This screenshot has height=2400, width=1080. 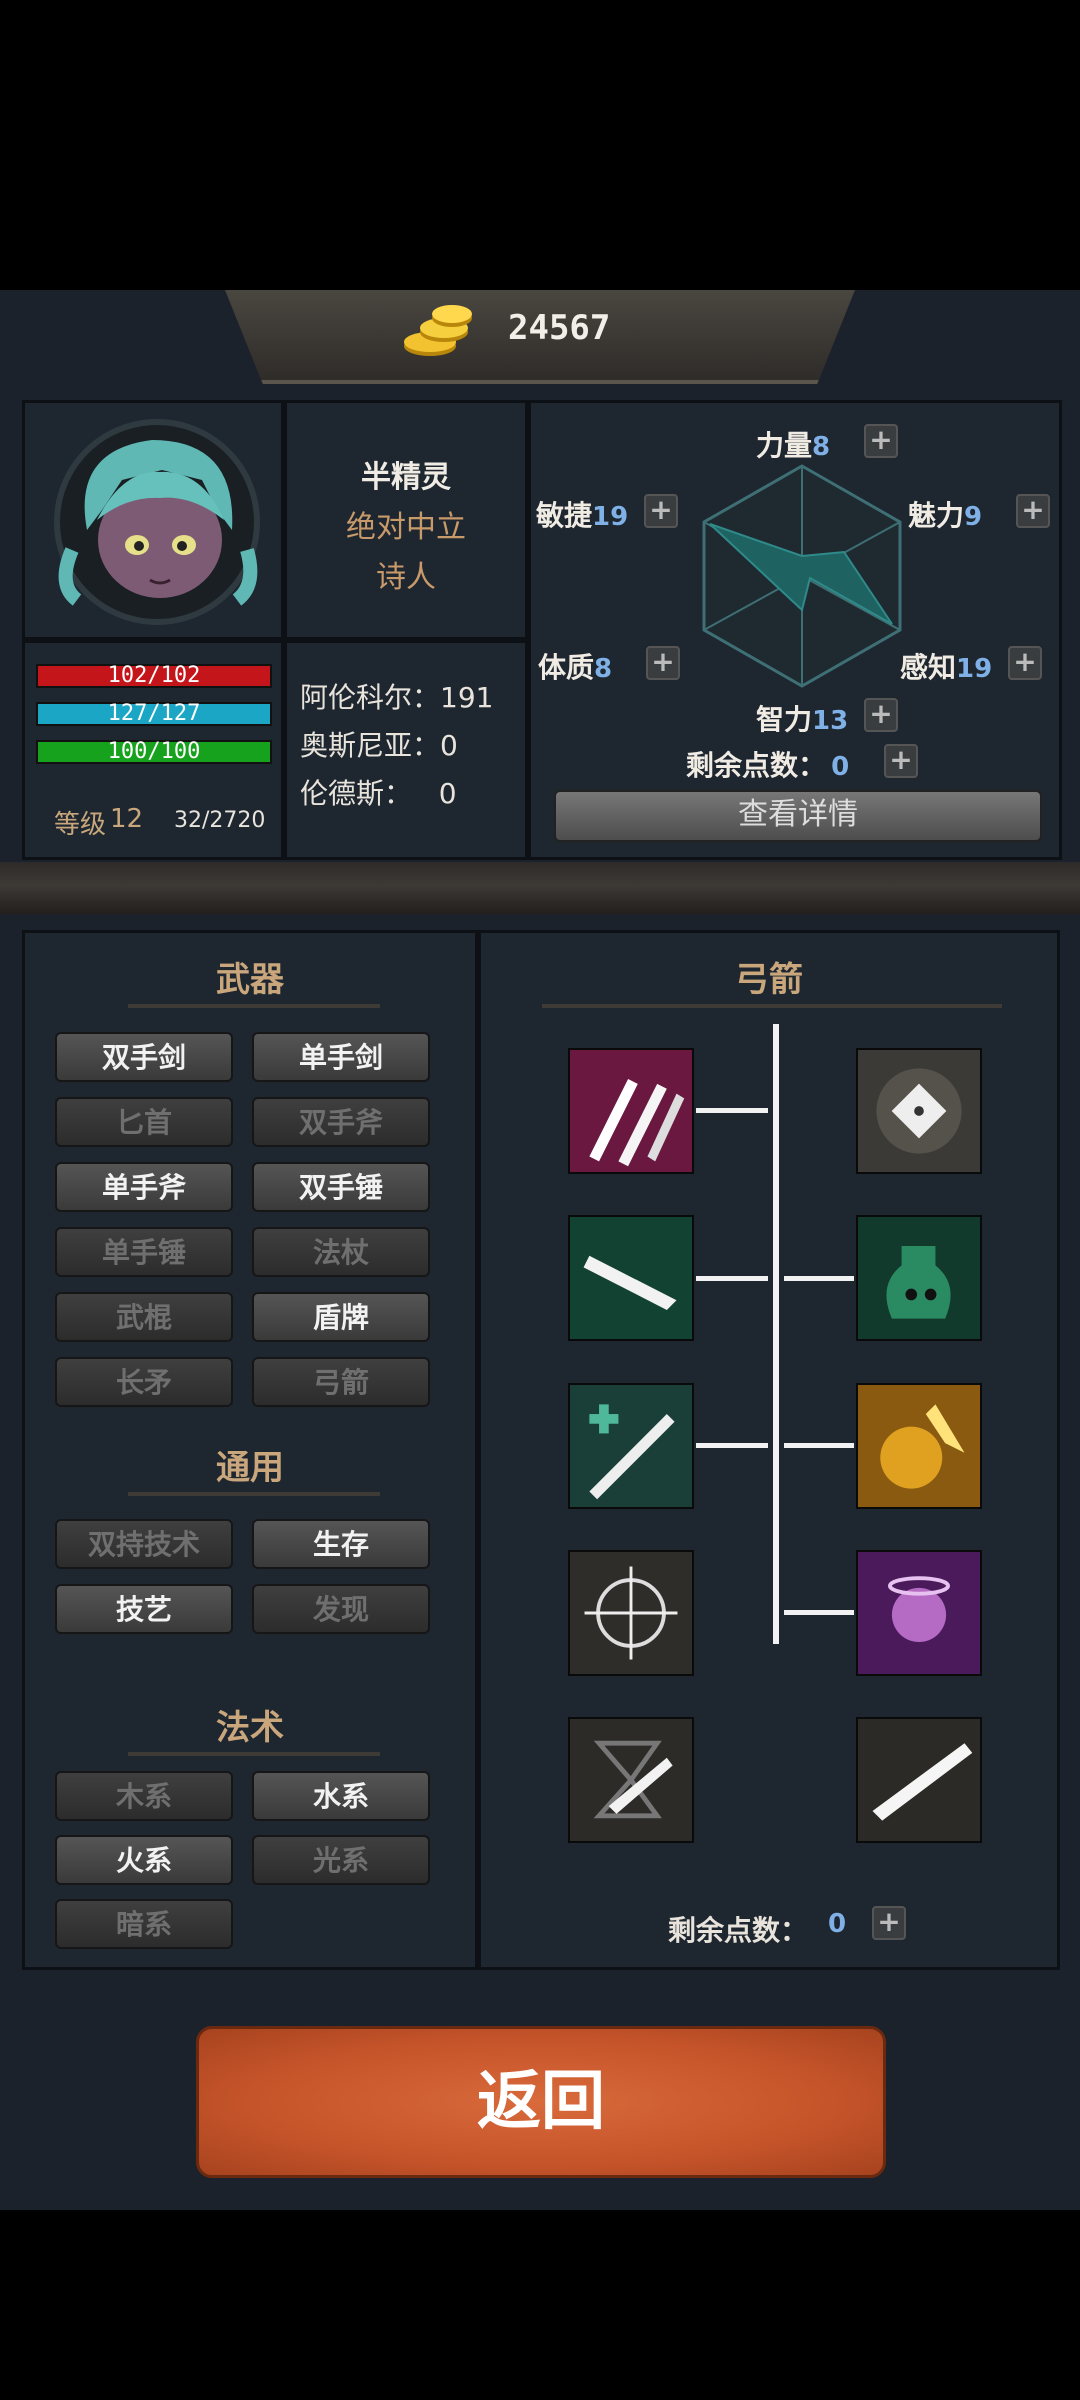 What do you see at coordinates (250, 1728) in the screenshot?
I see `magic-title: 法术` at bounding box center [250, 1728].